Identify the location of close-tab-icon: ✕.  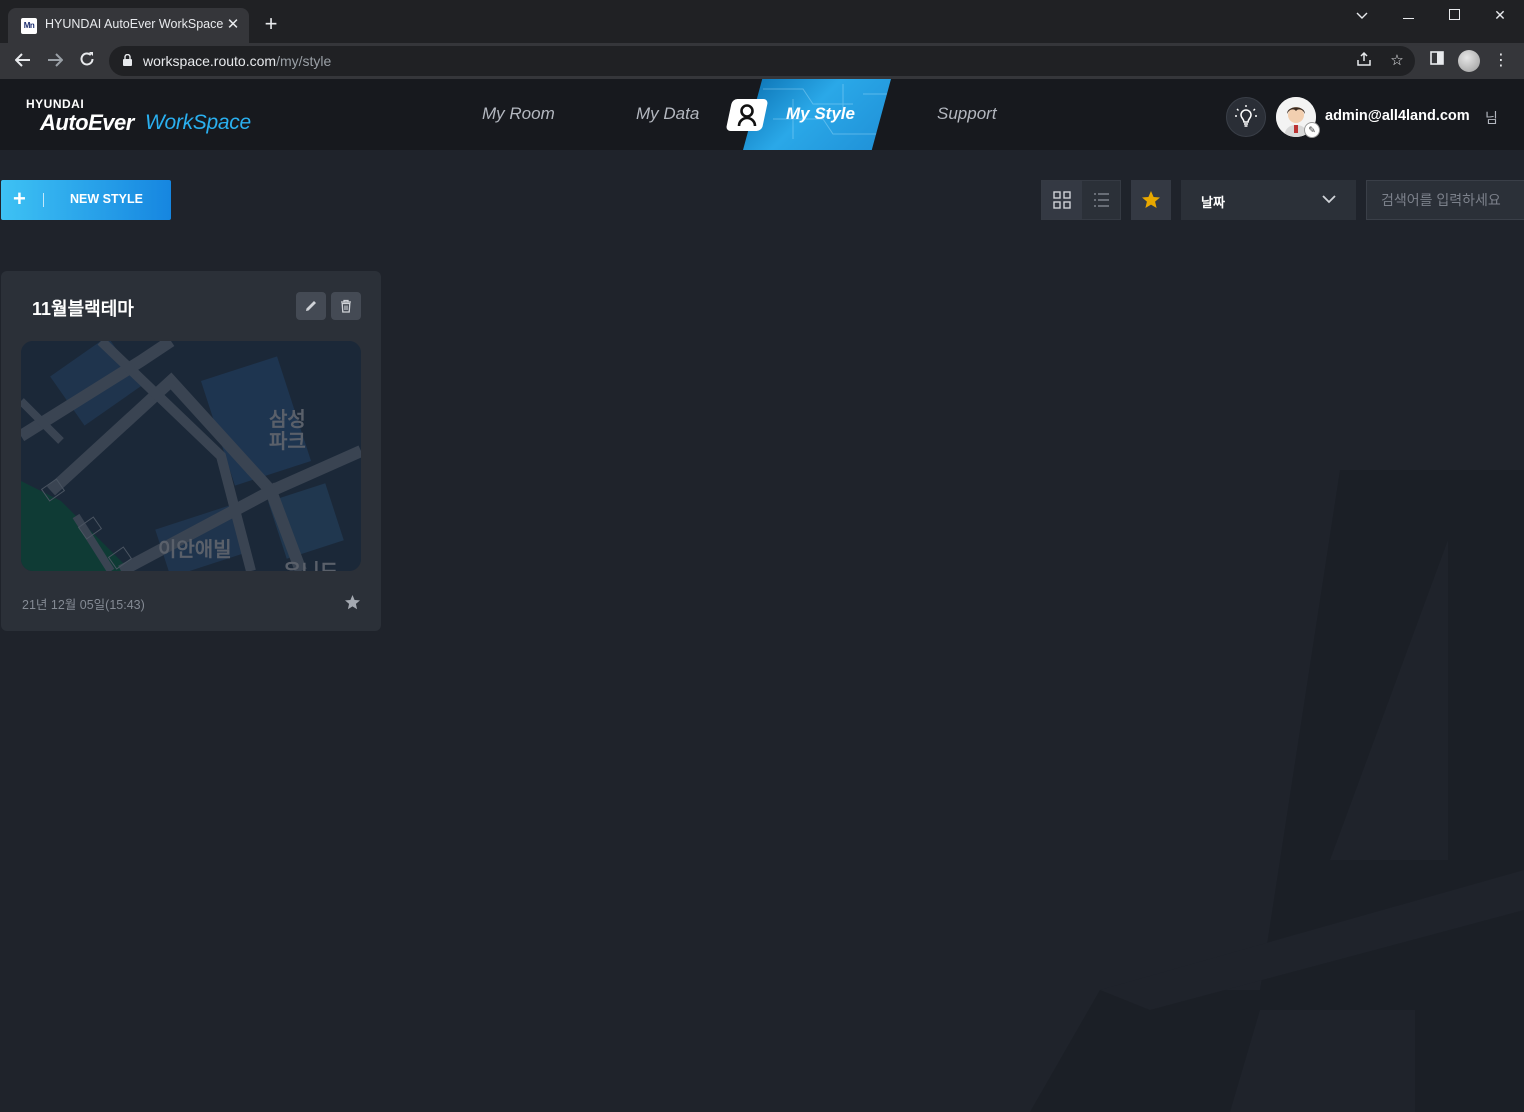
(233, 25).